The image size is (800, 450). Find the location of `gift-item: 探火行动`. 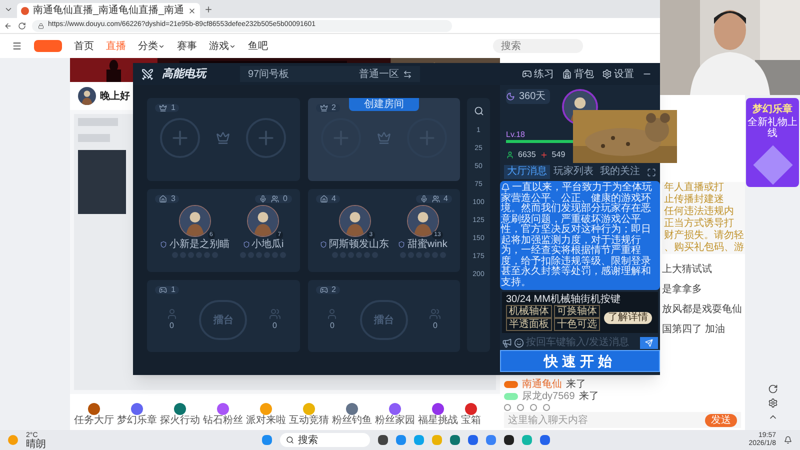

gift-item: 探火行动 is located at coordinates (180, 414).